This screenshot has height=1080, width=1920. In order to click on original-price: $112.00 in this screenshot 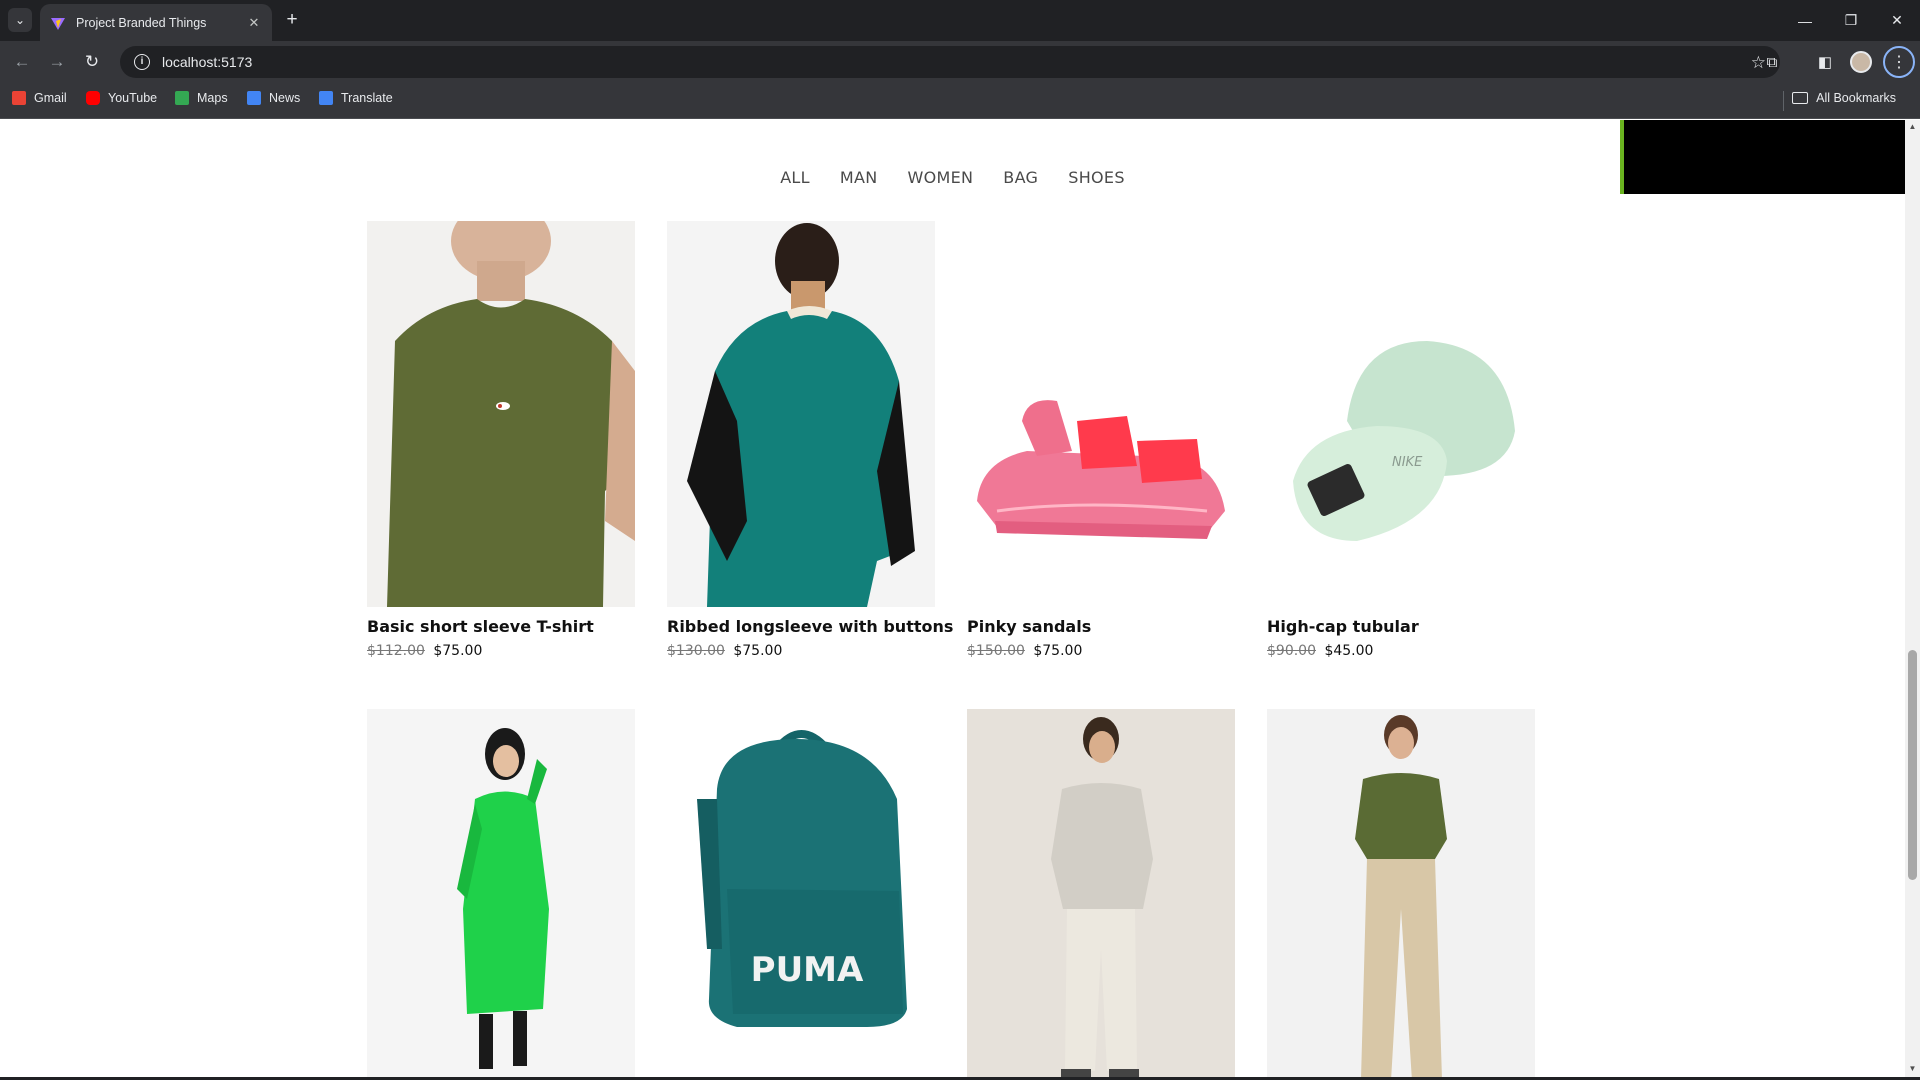, I will do `click(396, 651)`.